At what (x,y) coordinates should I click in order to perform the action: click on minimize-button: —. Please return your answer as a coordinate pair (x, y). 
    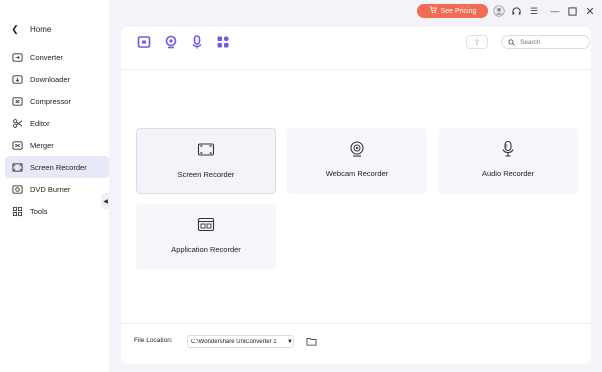
    Looking at the image, I should click on (555, 11).